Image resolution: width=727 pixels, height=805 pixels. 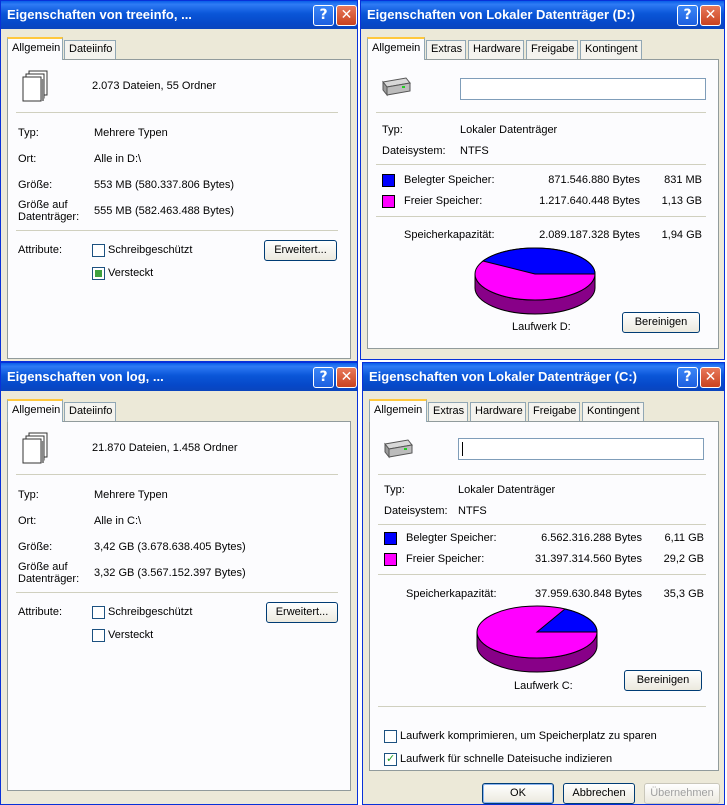 I want to click on used-space-size: 831 MB, so click(x=683, y=180).